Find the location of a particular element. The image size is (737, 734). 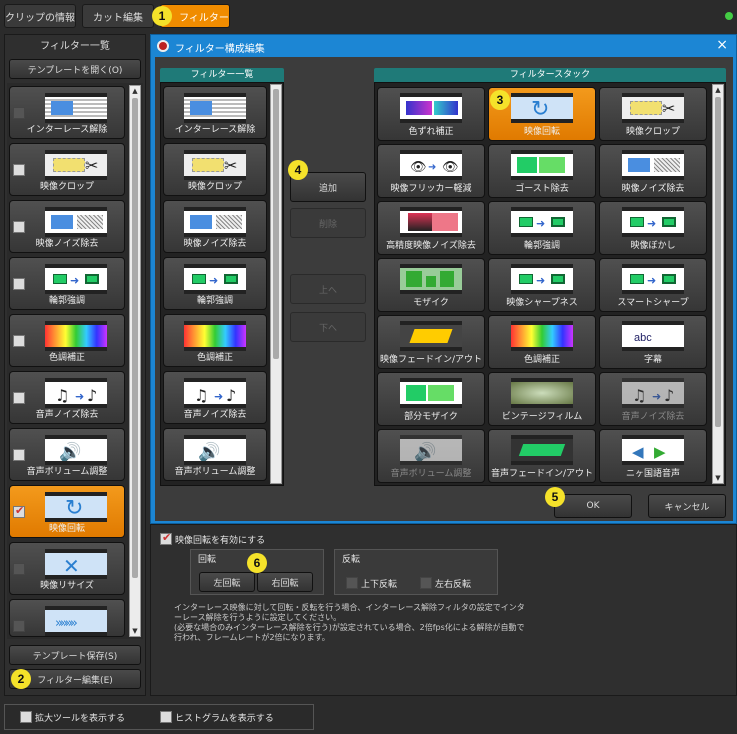

mosaic-icon is located at coordinates (431, 279).